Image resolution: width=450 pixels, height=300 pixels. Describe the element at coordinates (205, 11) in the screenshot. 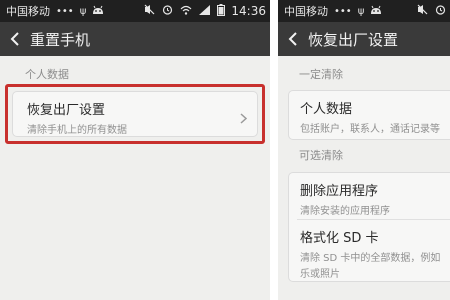

I see `signal-bars-icon` at that location.